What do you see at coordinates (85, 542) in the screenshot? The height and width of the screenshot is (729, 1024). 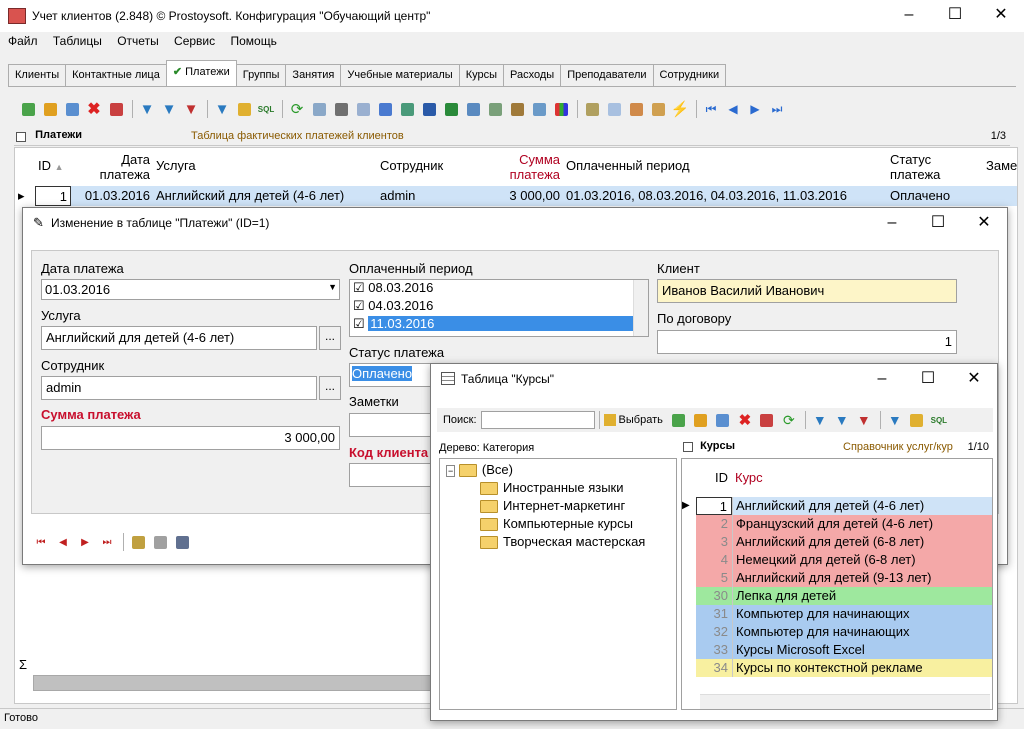 I see `next-record-icon: ▶` at bounding box center [85, 542].